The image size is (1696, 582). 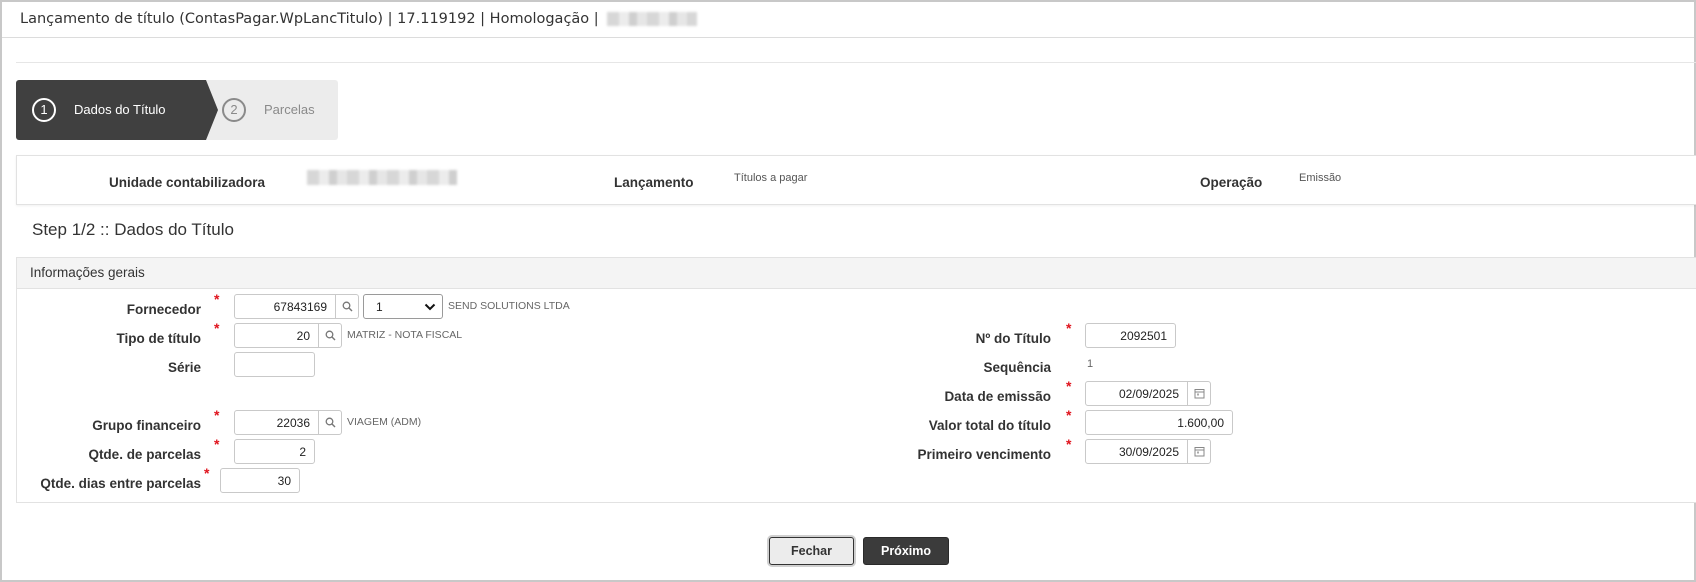 What do you see at coordinates (285, 306) in the screenshot?
I see `fornecedor-input: 67843169` at bounding box center [285, 306].